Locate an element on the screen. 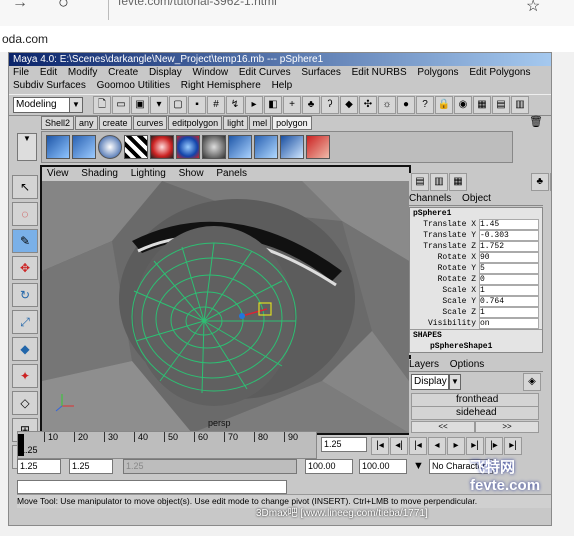  pin-icon: ♣ is located at coordinates (539, 182).